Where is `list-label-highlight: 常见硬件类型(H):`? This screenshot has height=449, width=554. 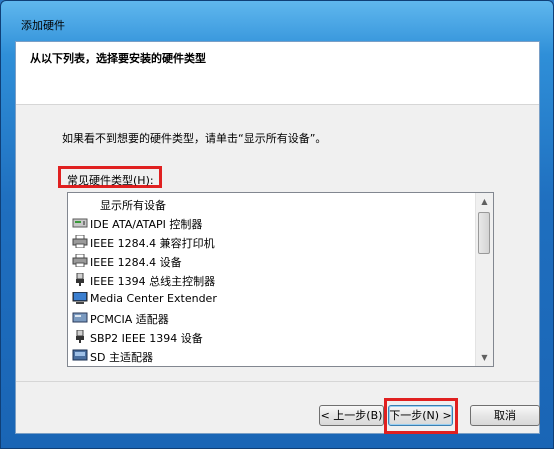 list-label-highlight: 常见硬件类型(H): is located at coordinates (110, 177).